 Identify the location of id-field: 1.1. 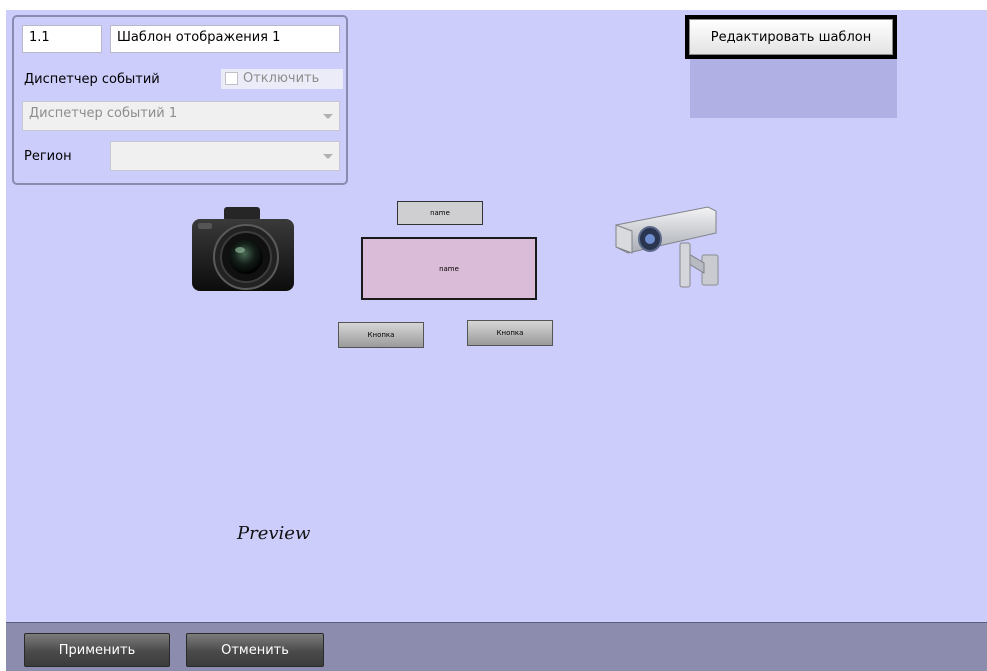
(62, 39).